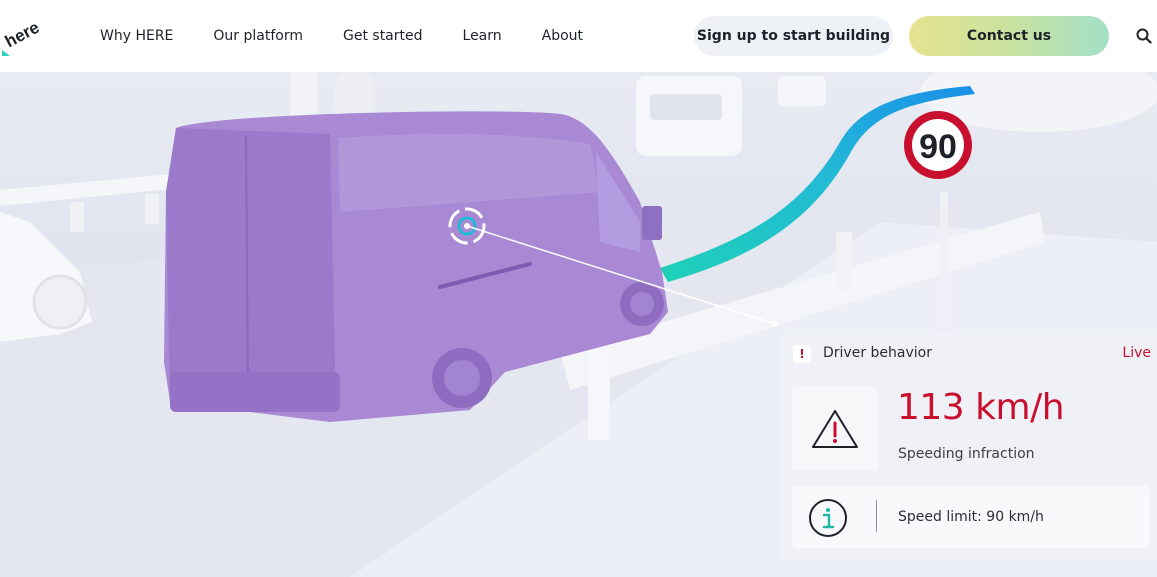 Image resolution: width=1157 pixels, height=577 pixels. I want to click on speed-limit-sign: 90, so click(938, 145).